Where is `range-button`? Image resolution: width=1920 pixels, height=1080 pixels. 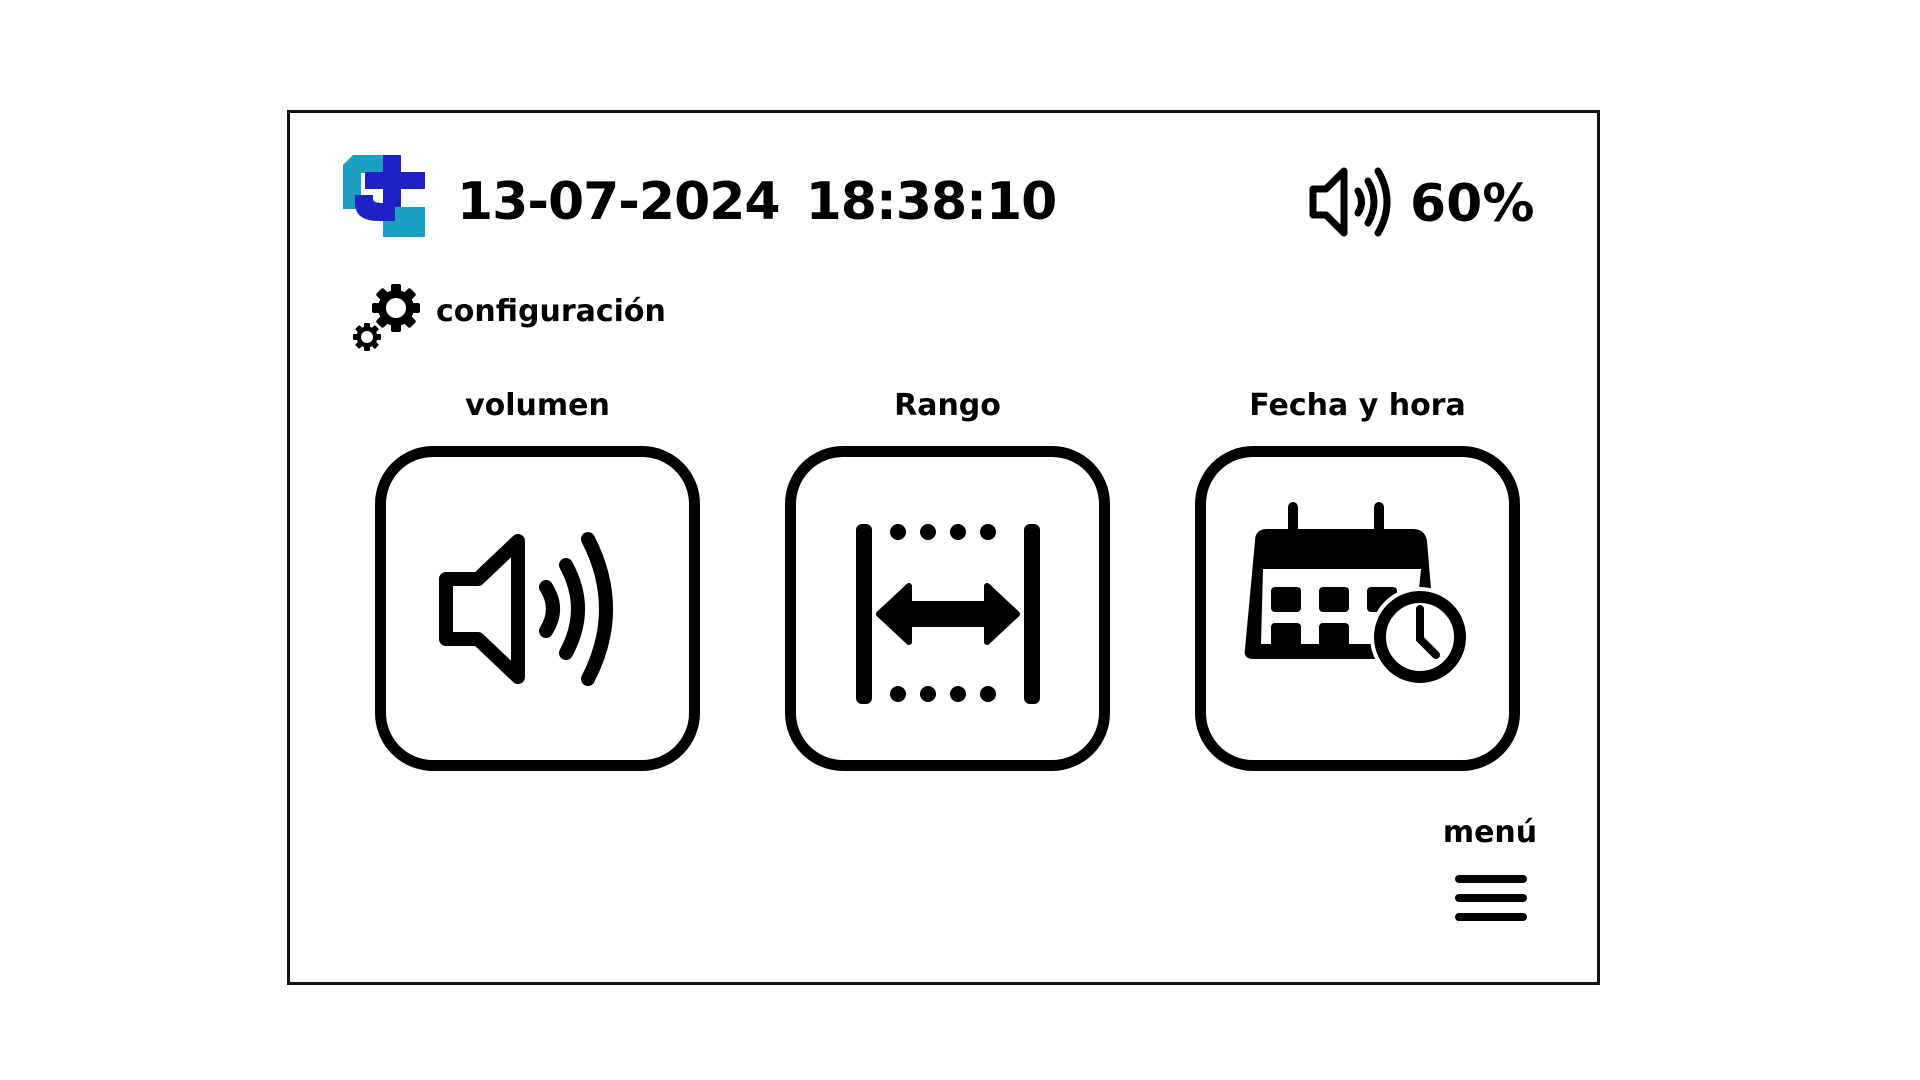
range-button is located at coordinates (947, 608).